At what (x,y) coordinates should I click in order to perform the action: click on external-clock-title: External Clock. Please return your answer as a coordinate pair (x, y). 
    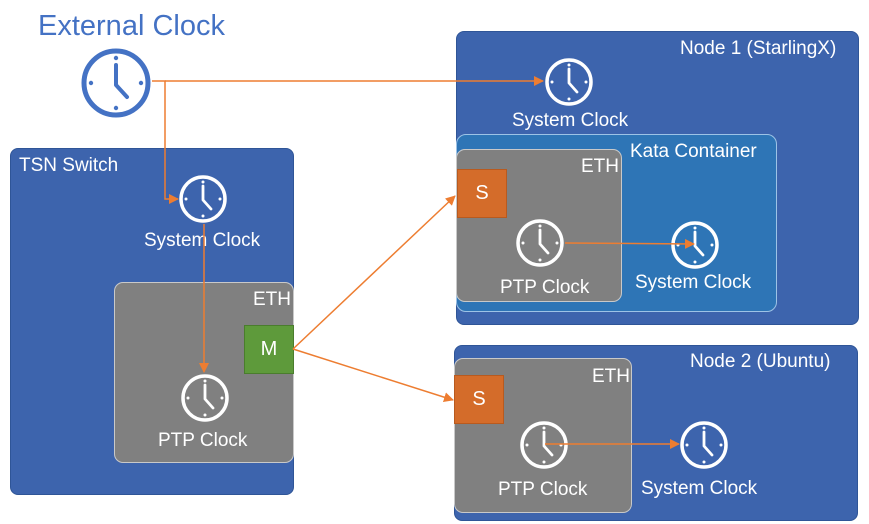
    Looking at the image, I should click on (131, 26).